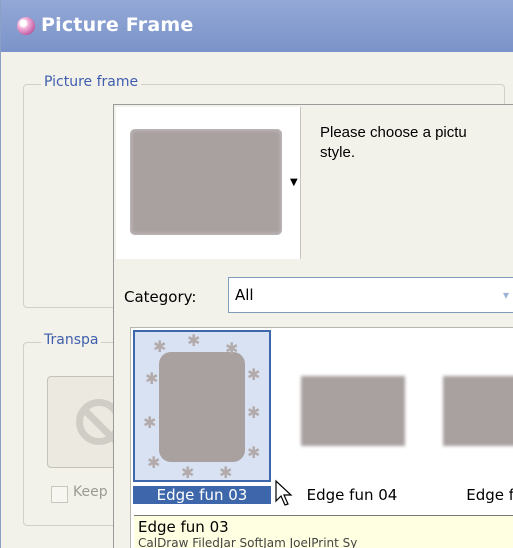  Describe the element at coordinates (338, 152) in the screenshot. I see `description-line: style.` at that location.